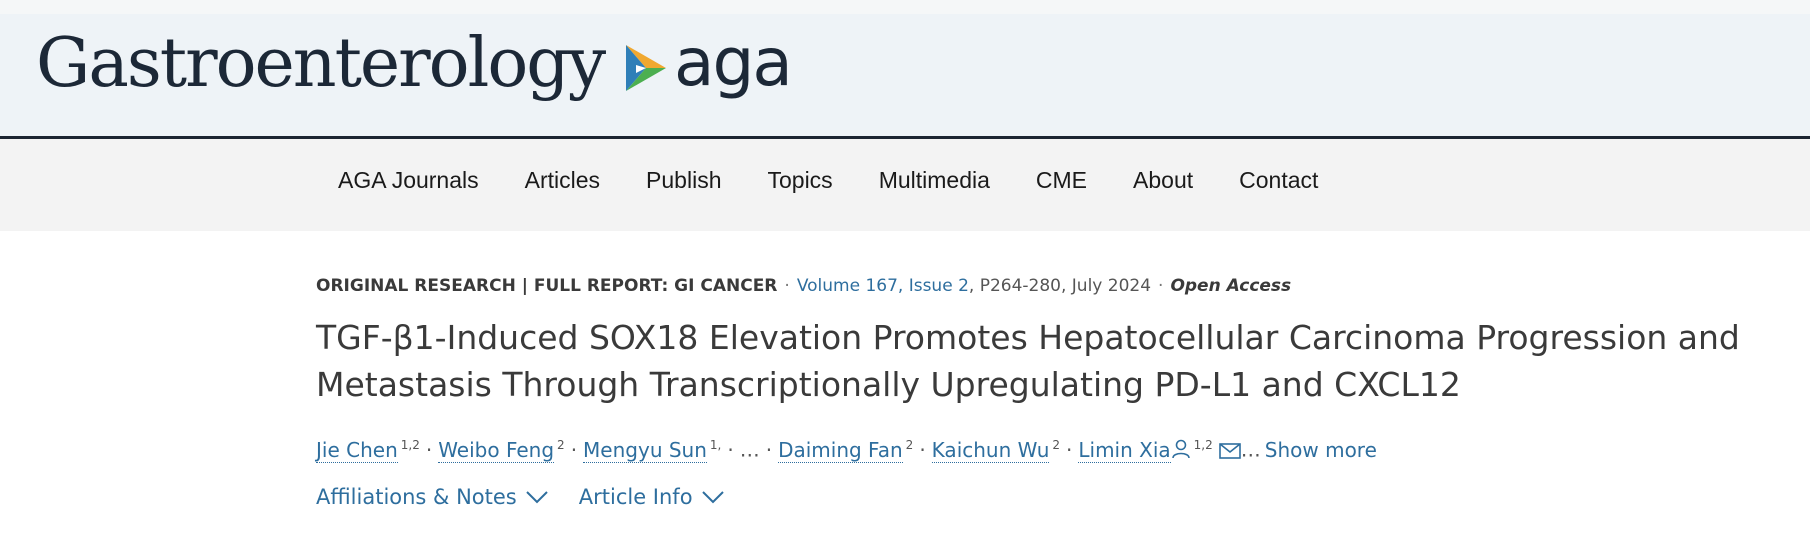  What do you see at coordinates (635, 496) in the screenshot?
I see `article-info-label: Article Info` at bounding box center [635, 496].